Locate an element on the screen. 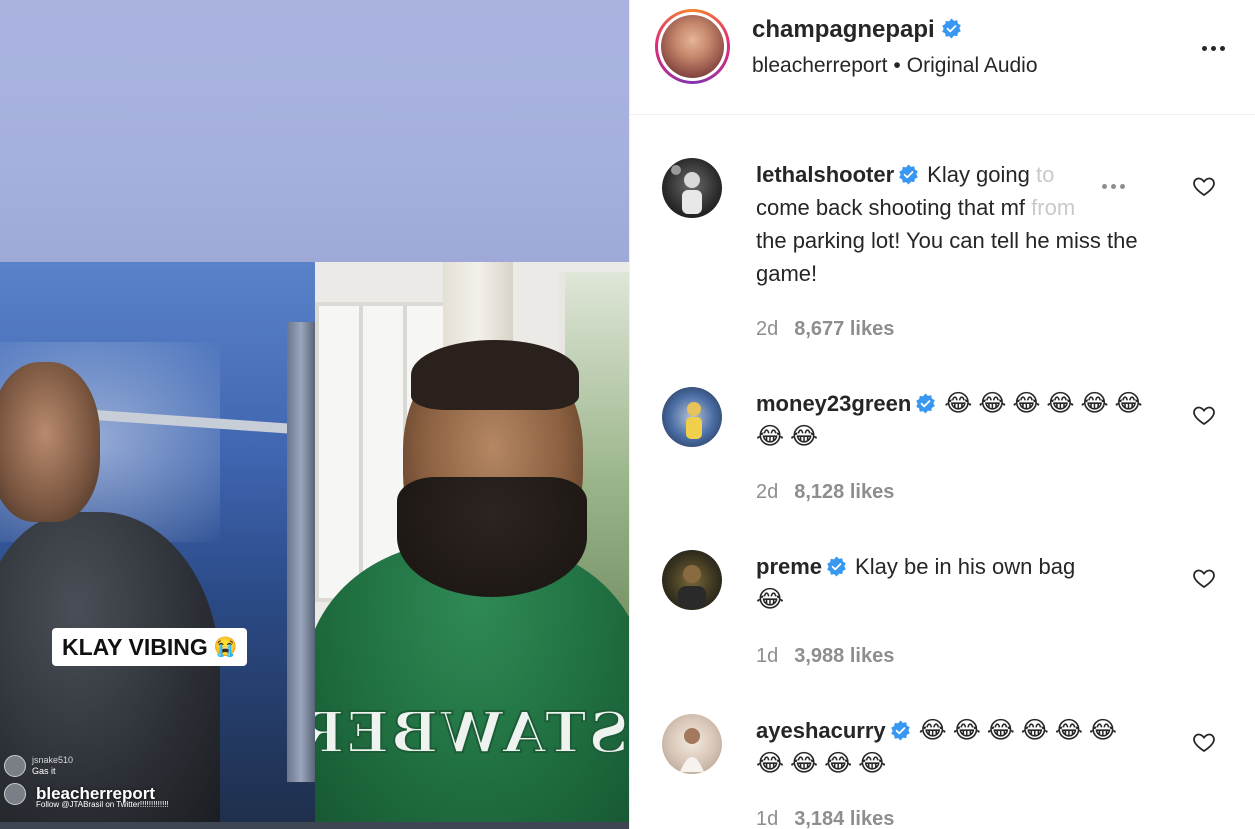  hoodie-print: STAWBERS is located at coordinates (472, 733).